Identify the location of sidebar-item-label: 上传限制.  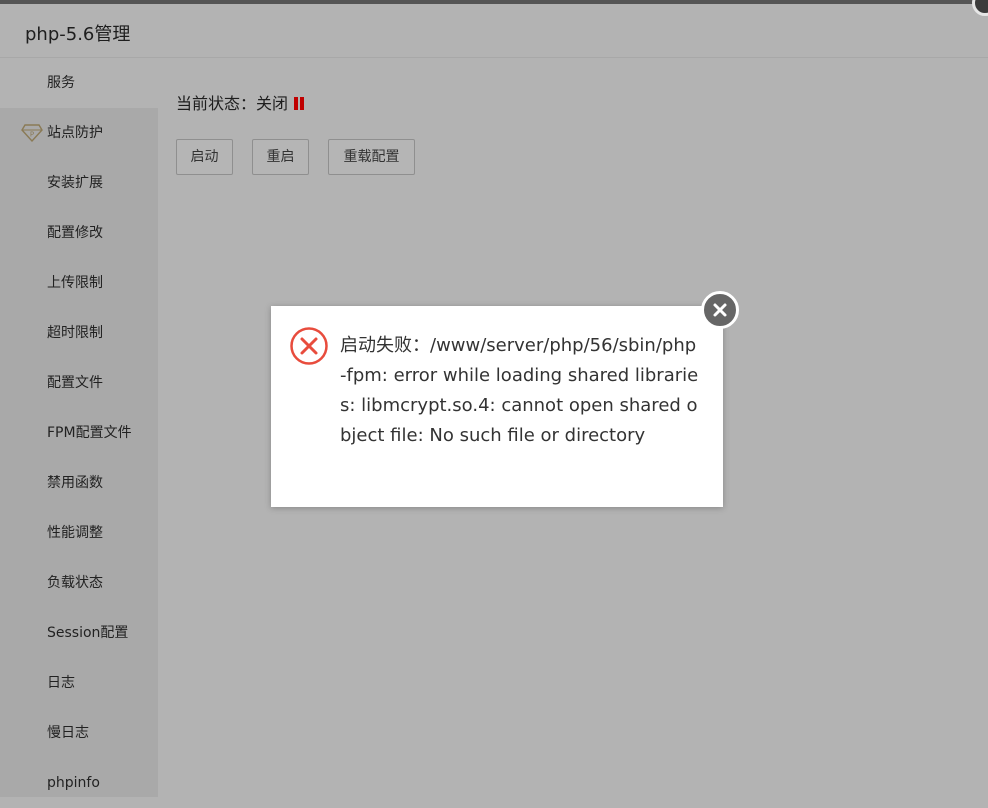
(75, 283).